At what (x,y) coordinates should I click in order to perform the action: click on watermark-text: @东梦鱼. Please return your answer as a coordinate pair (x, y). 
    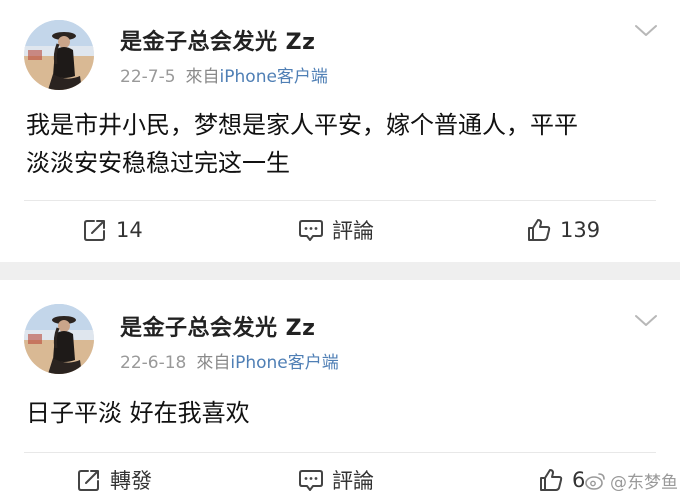
    Looking at the image, I should click on (644, 483).